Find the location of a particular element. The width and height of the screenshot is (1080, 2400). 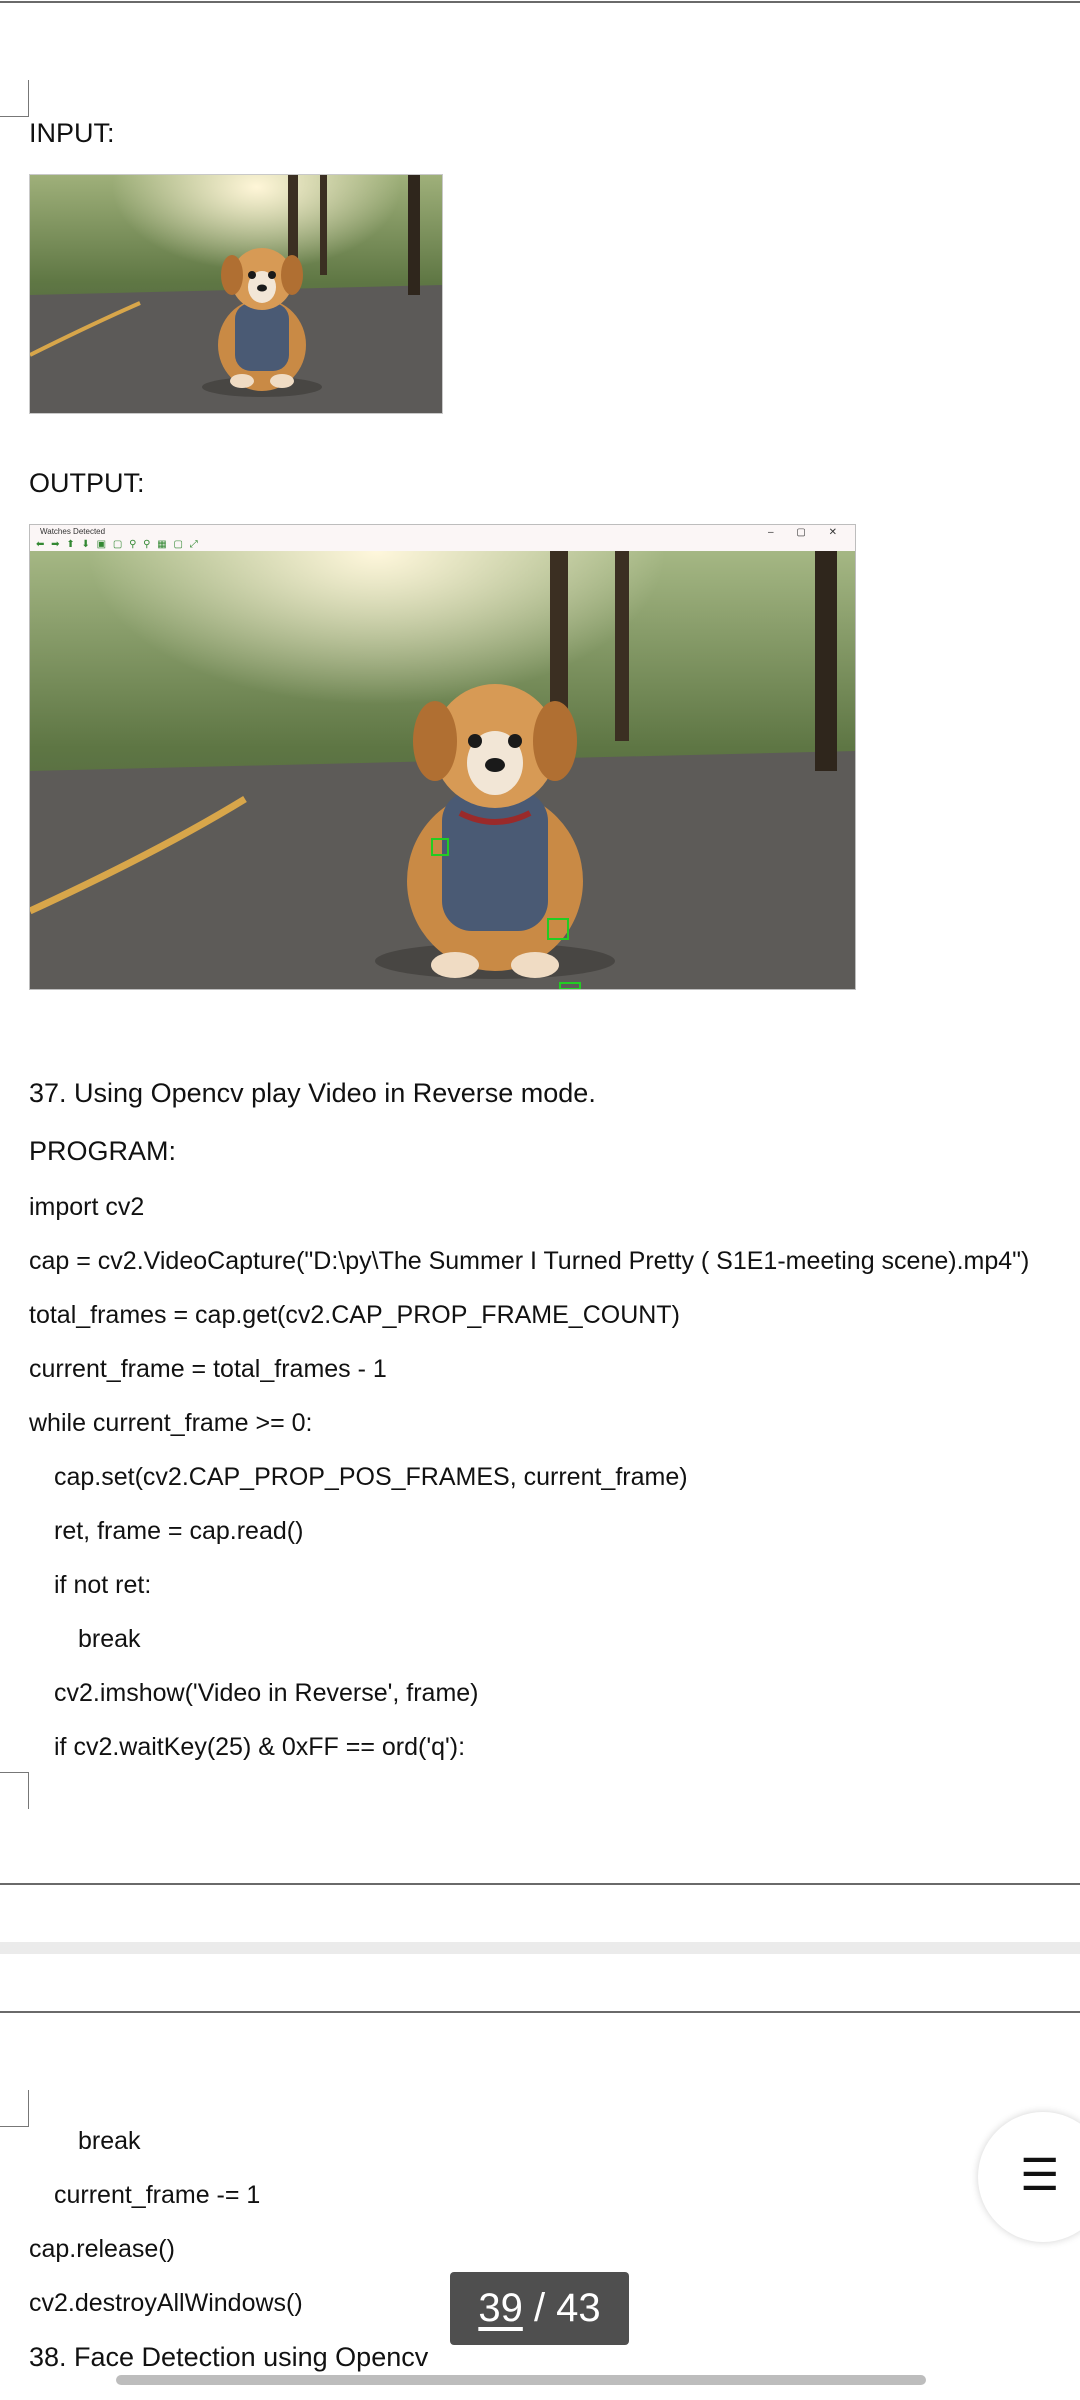

input-label: INPUT: is located at coordinates (72, 133).